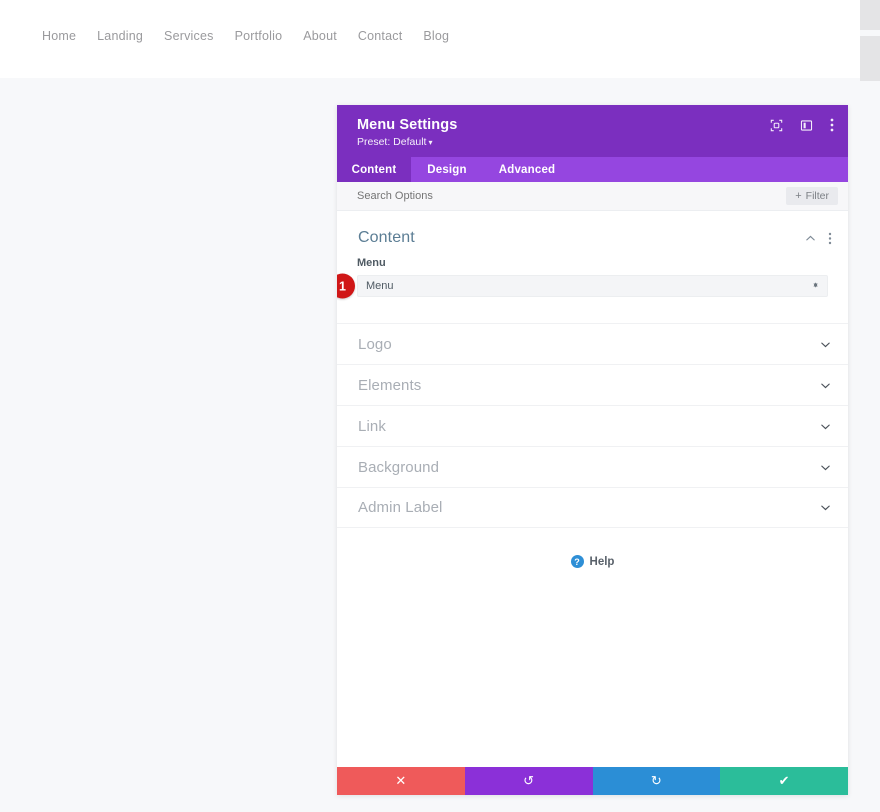 The height and width of the screenshot is (812, 880). What do you see at coordinates (371, 263) in the screenshot?
I see `menu-field-label: Menu` at bounding box center [371, 263].